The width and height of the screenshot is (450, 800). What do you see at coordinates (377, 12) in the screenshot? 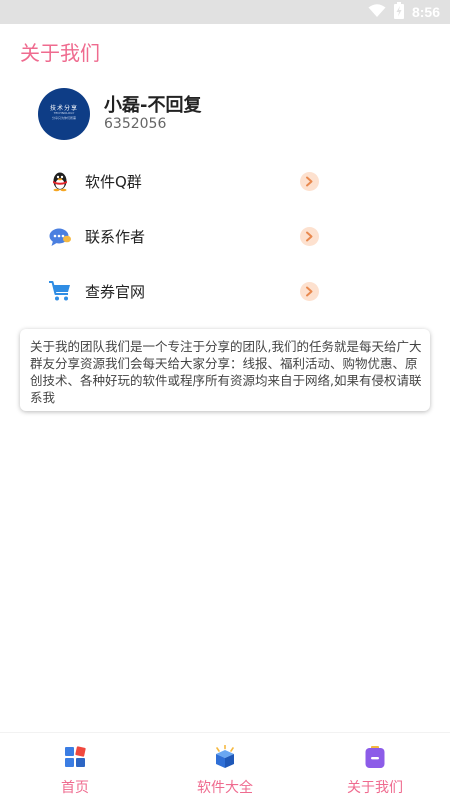
I see `wifi-icon` at bounding box center [377, 12].